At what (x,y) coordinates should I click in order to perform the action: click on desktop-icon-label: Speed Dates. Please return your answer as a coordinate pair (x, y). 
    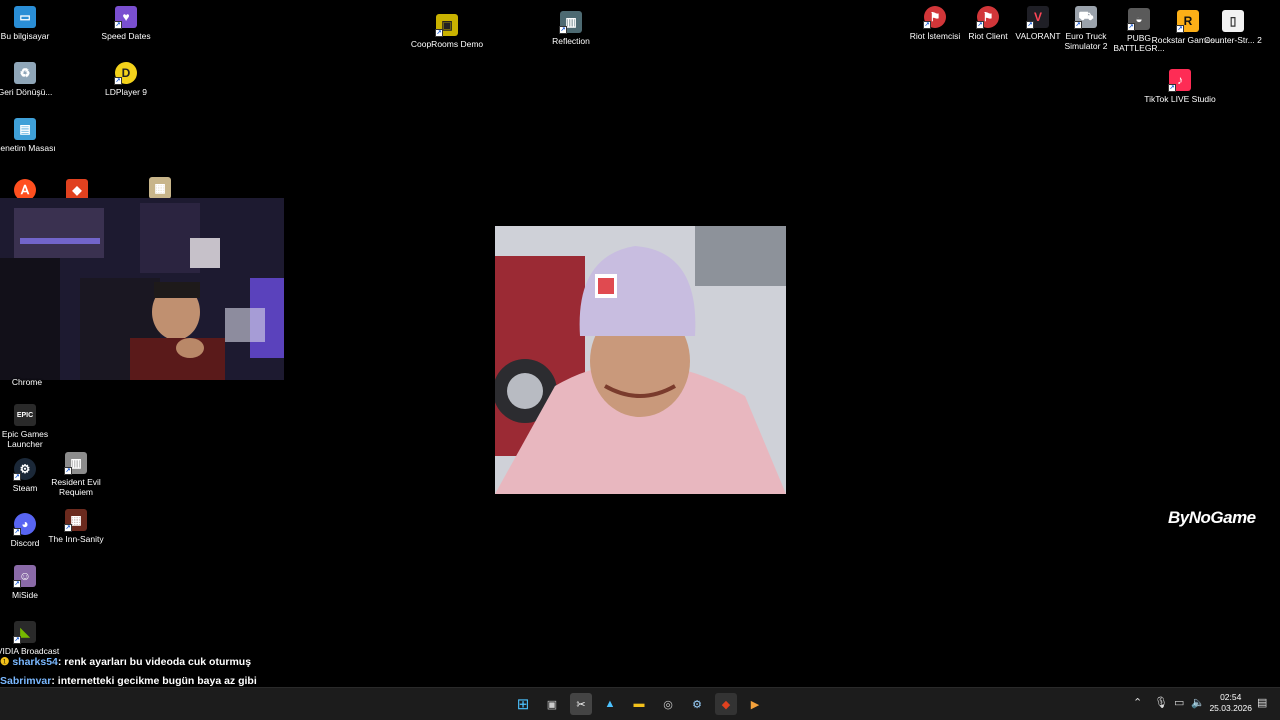
    Looking at the image, I should click on (126, 36).